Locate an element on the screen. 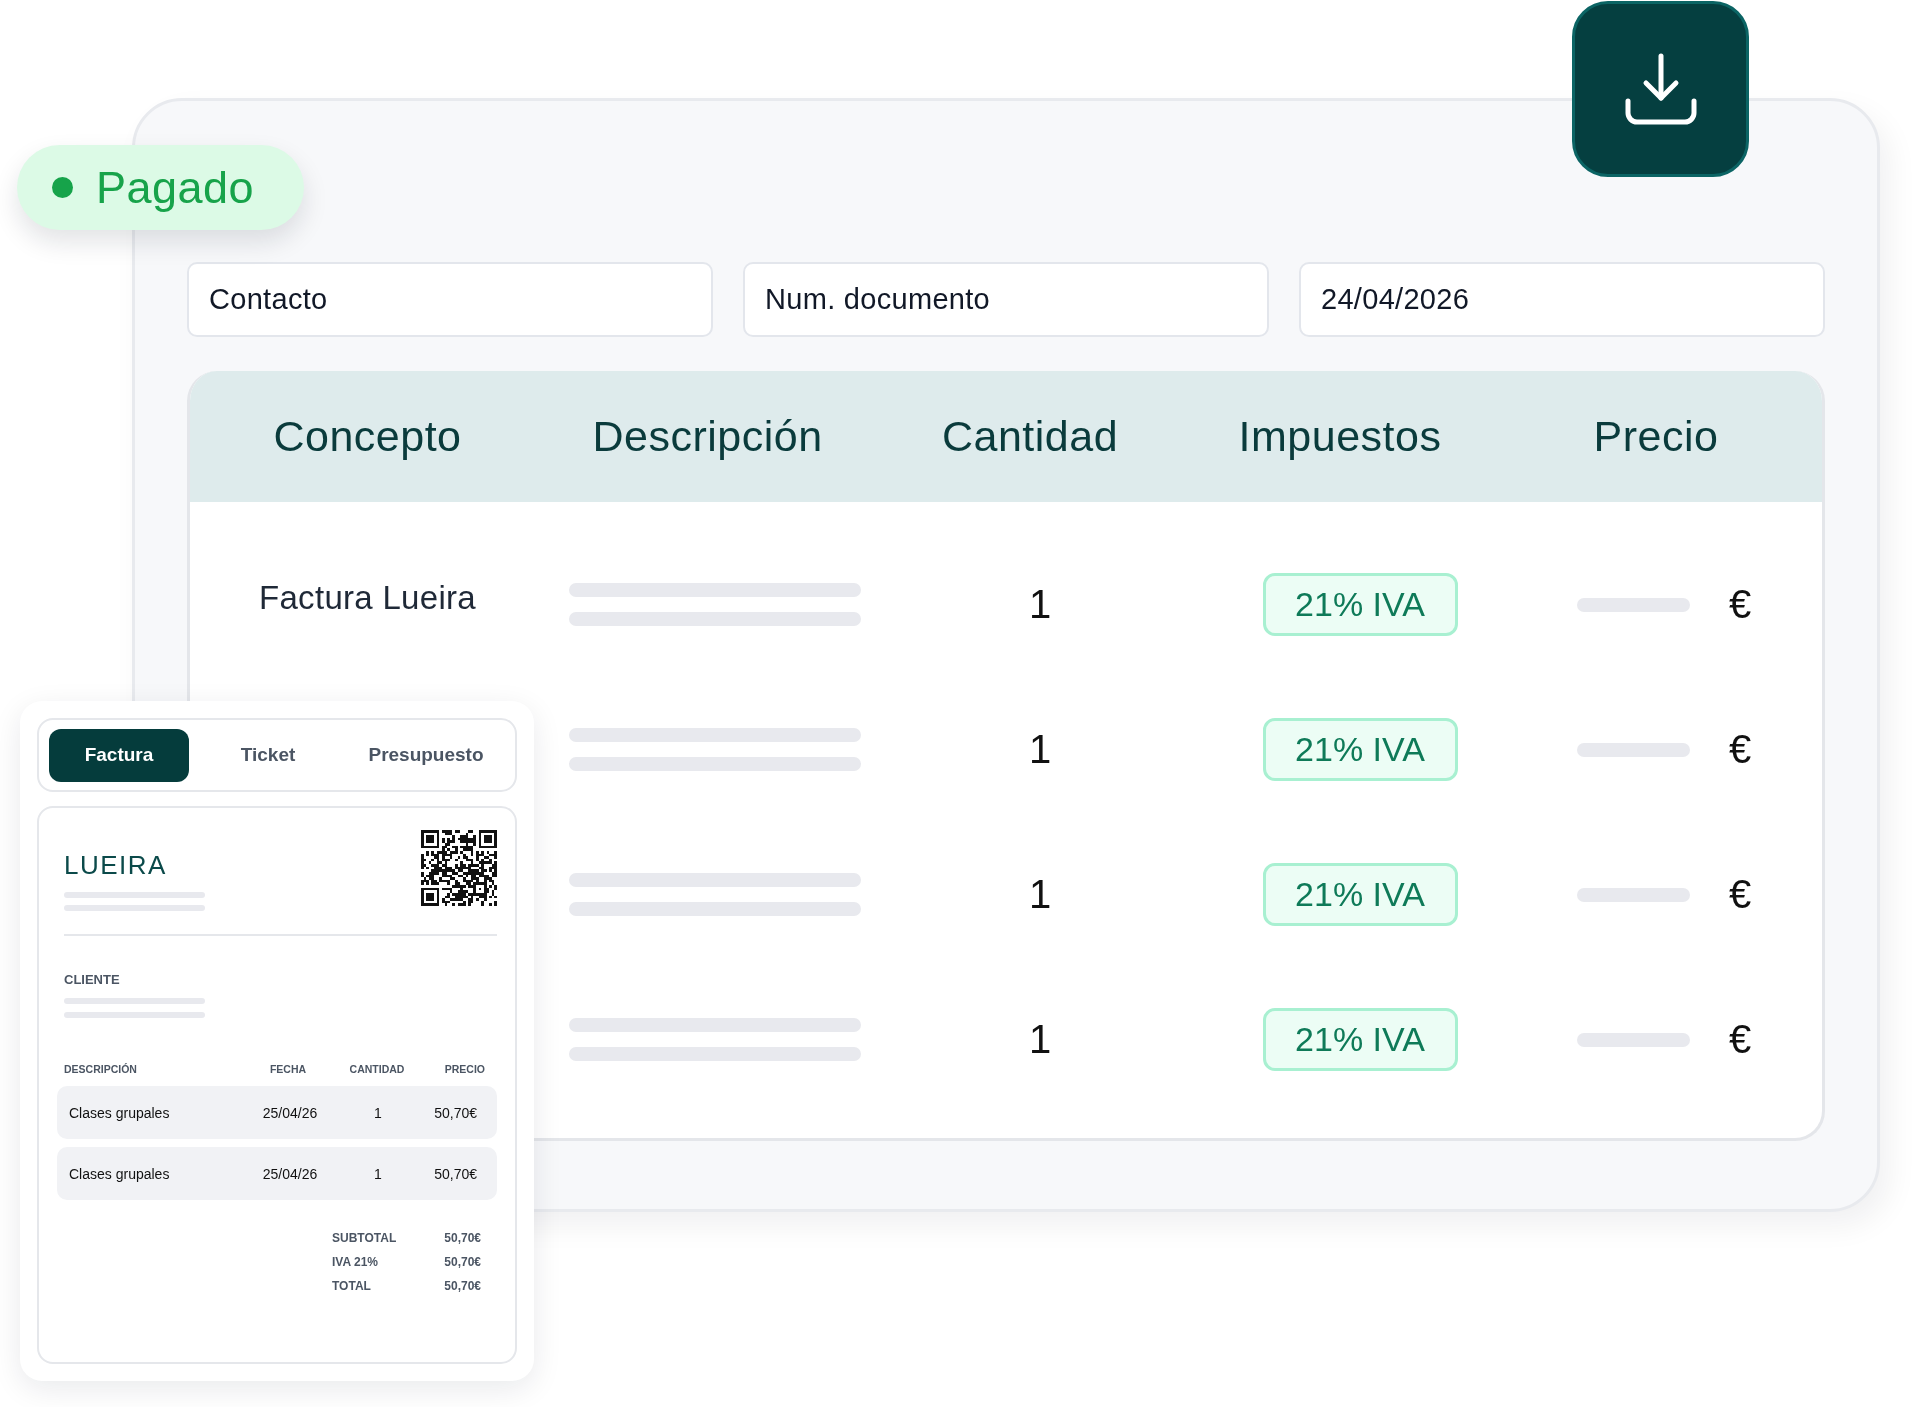 This screenshot has height=1407, width=1920. download-icon is located at coordinates (1660, 89).